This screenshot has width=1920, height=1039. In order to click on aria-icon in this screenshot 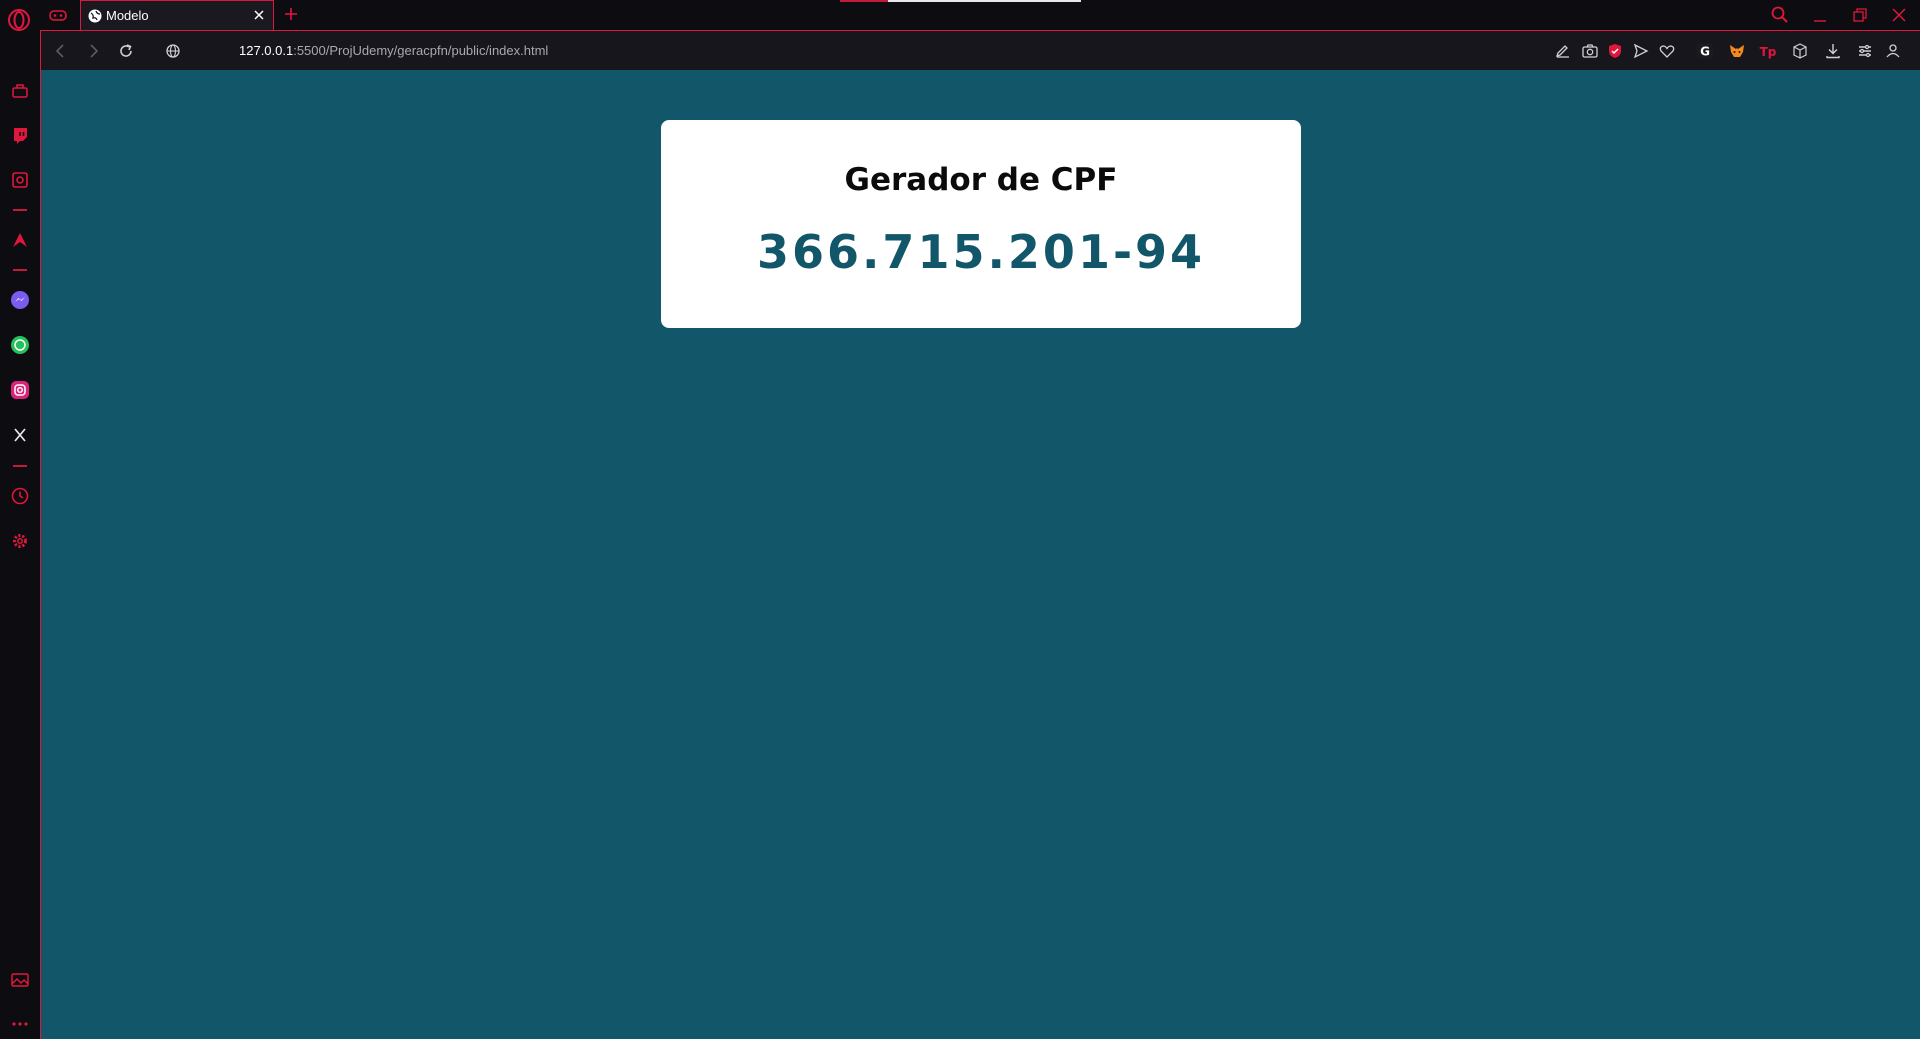, I will do `click(20, 240)`.